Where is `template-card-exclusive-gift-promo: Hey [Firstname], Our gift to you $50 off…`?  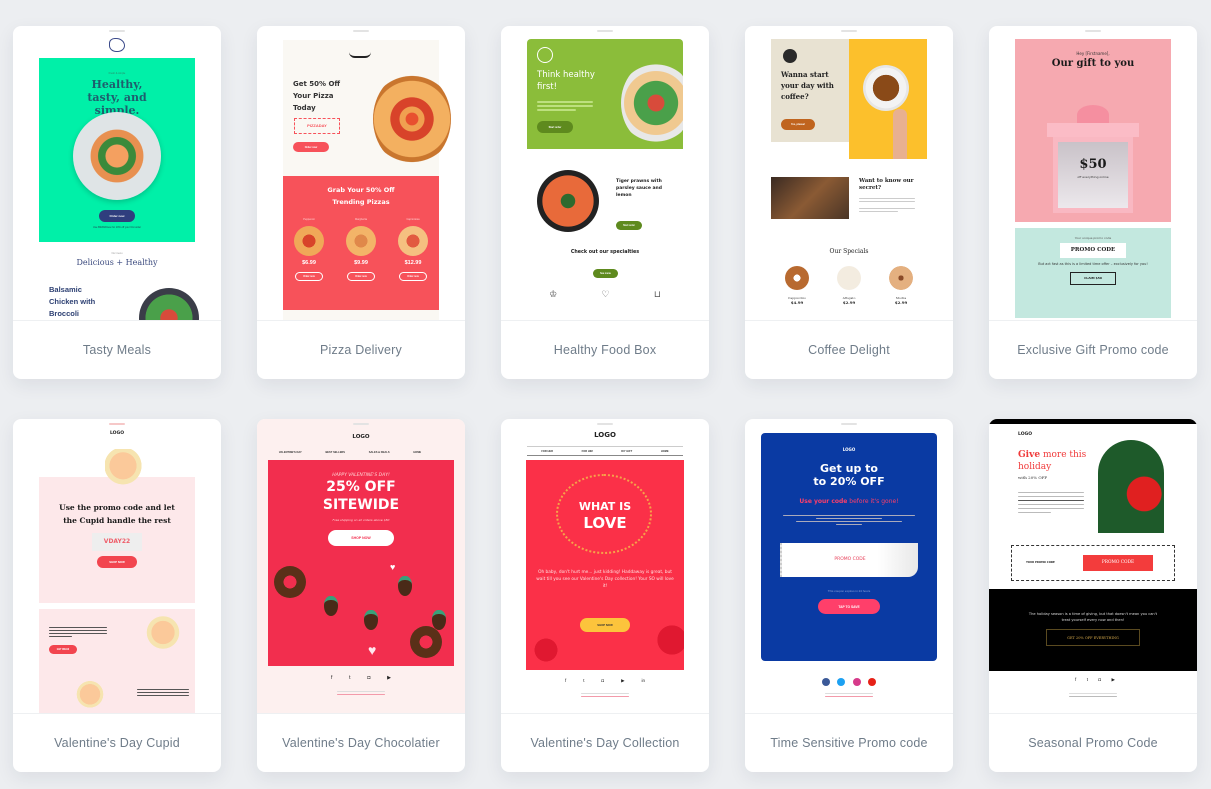 template-card-exclusive-gift-promo: Hey [Firstname], Our gift to you $50 off… is located at coordinates (1093, 202).